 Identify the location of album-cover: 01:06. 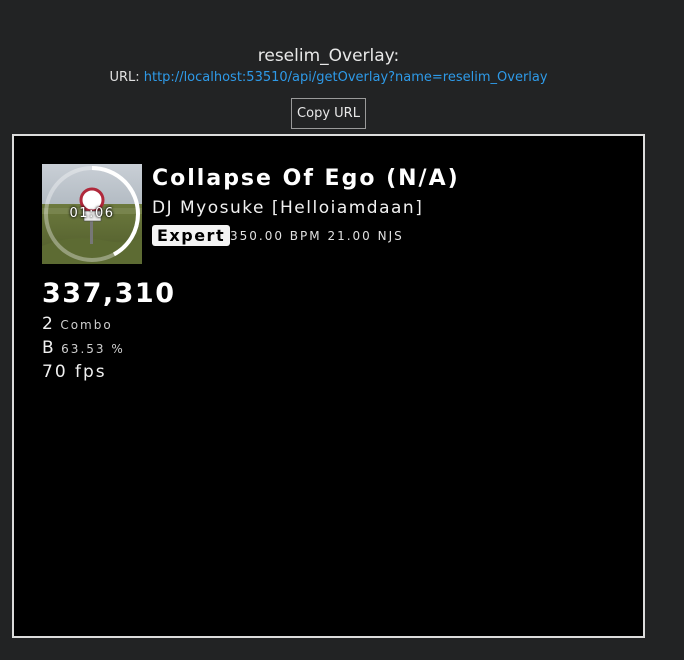
(92, 214).